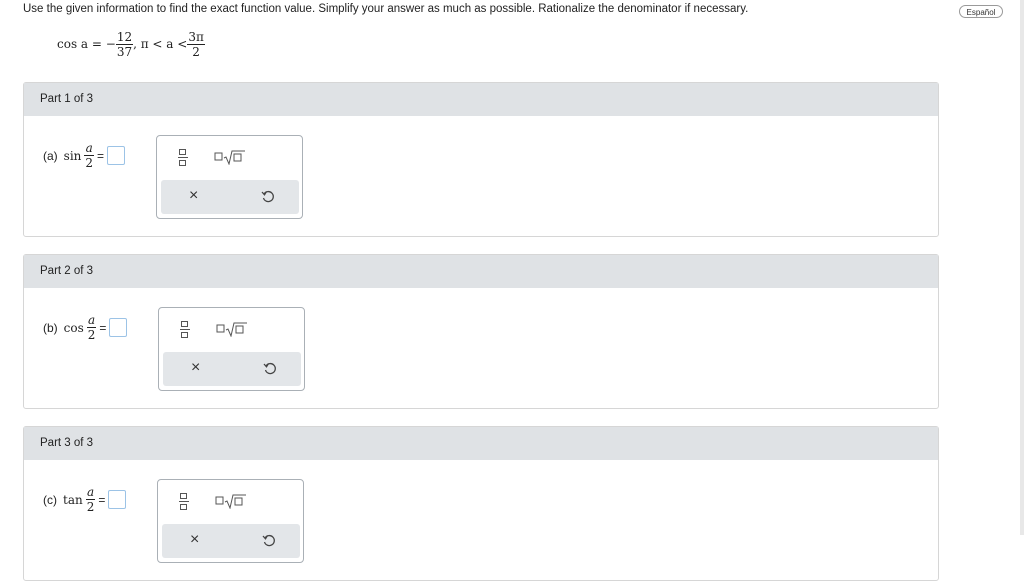 The width and height of the screenshot is (1024, 581). I want to click on part-1-header: Part 1 of 3, so click(481, 99).